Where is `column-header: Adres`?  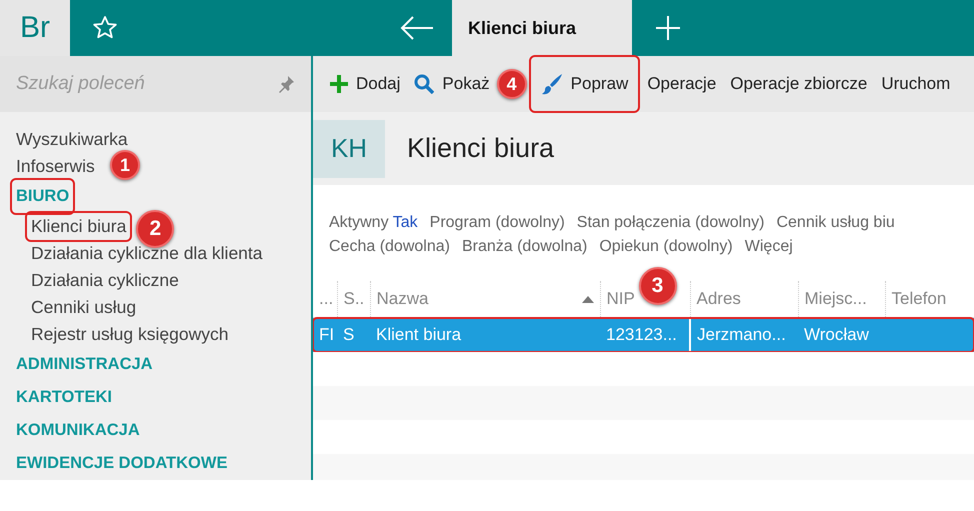
column-header: Adres is located at coordinates (718, 299).